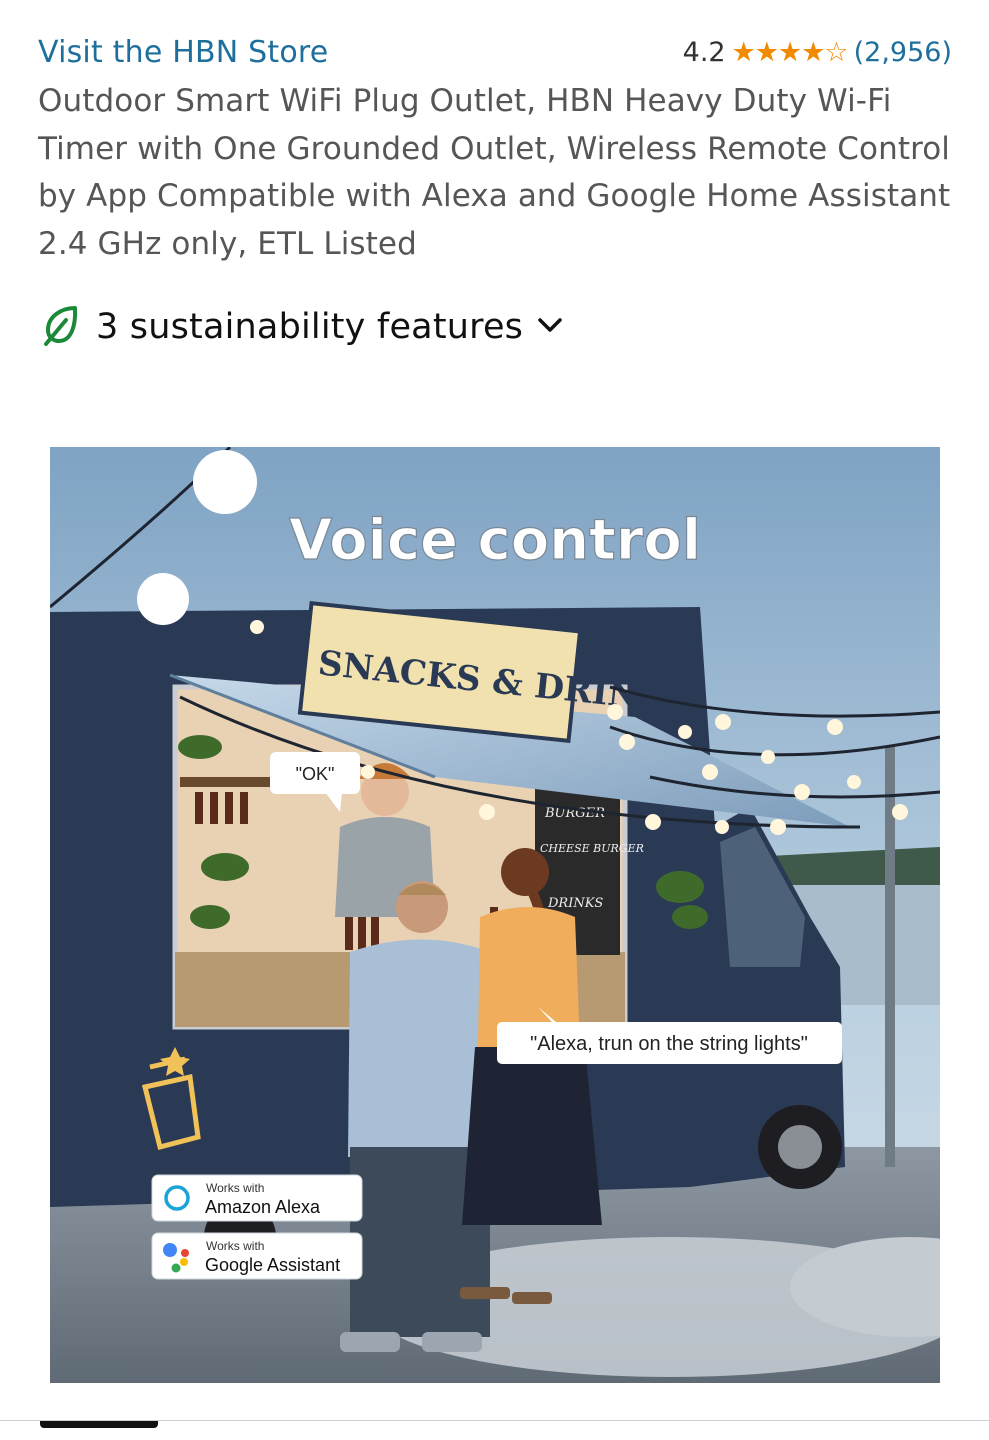 This screenshot has height=1440, width=989. What do you see at coordinates (263, 1207) in the screenshot?
I see `svg-text: Amazon Alexa` at bounding box center [263, 1207].